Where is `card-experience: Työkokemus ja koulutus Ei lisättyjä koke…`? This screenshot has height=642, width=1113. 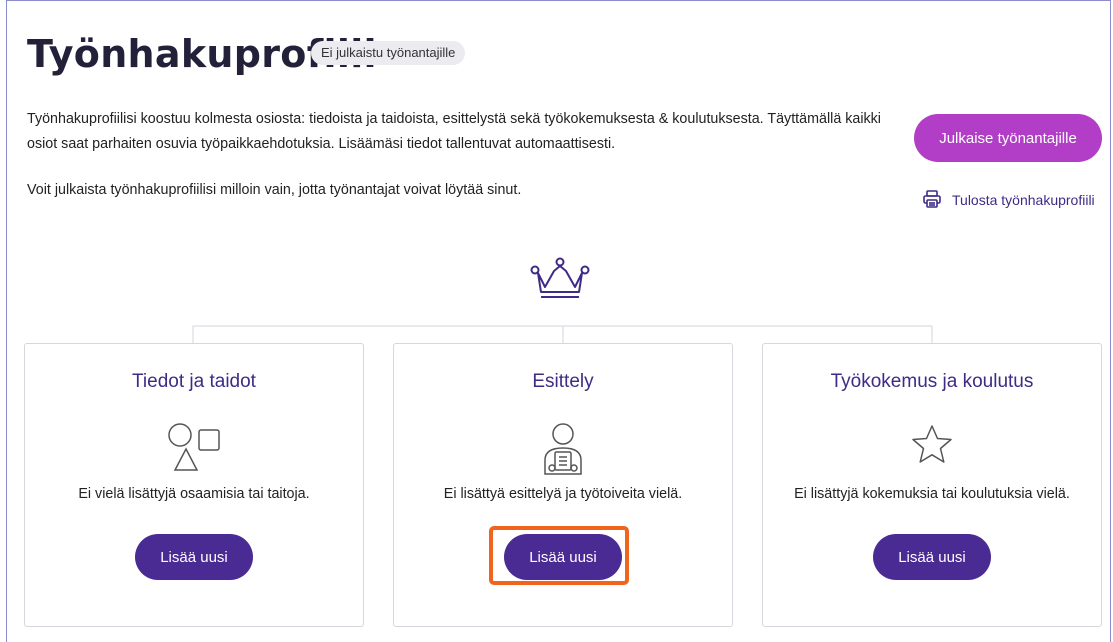 card-experience: Työkokemus ja koulutus Ei lisättyjä koke… is located at coordinates (932, 485).